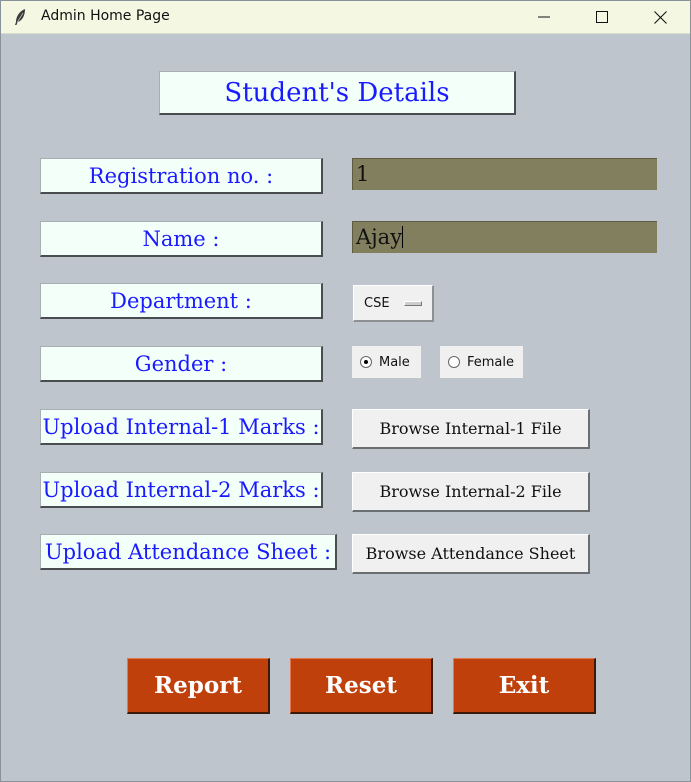 This screenshot has width=691, height=782. I want to click on name-input: Ajay, so click(504, 237).